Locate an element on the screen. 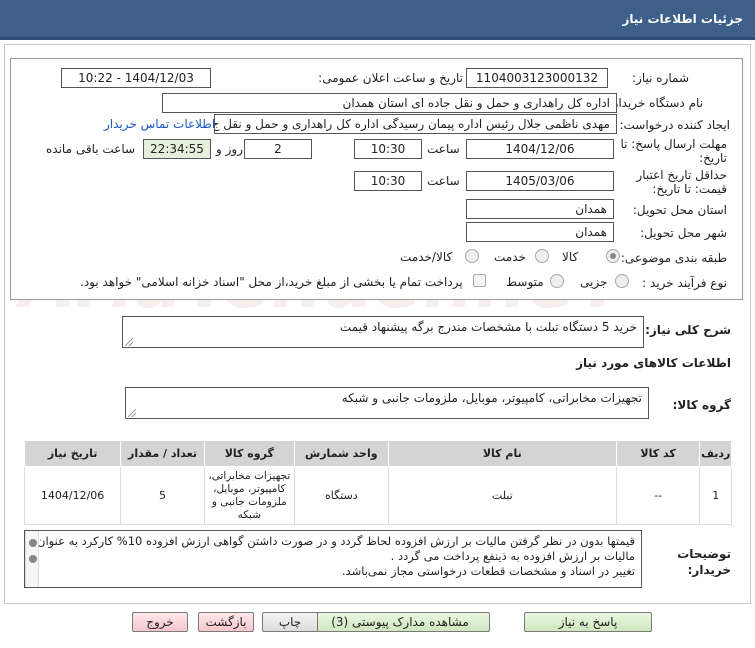  cell-name: تبلت is located at coordinates (502, 495).